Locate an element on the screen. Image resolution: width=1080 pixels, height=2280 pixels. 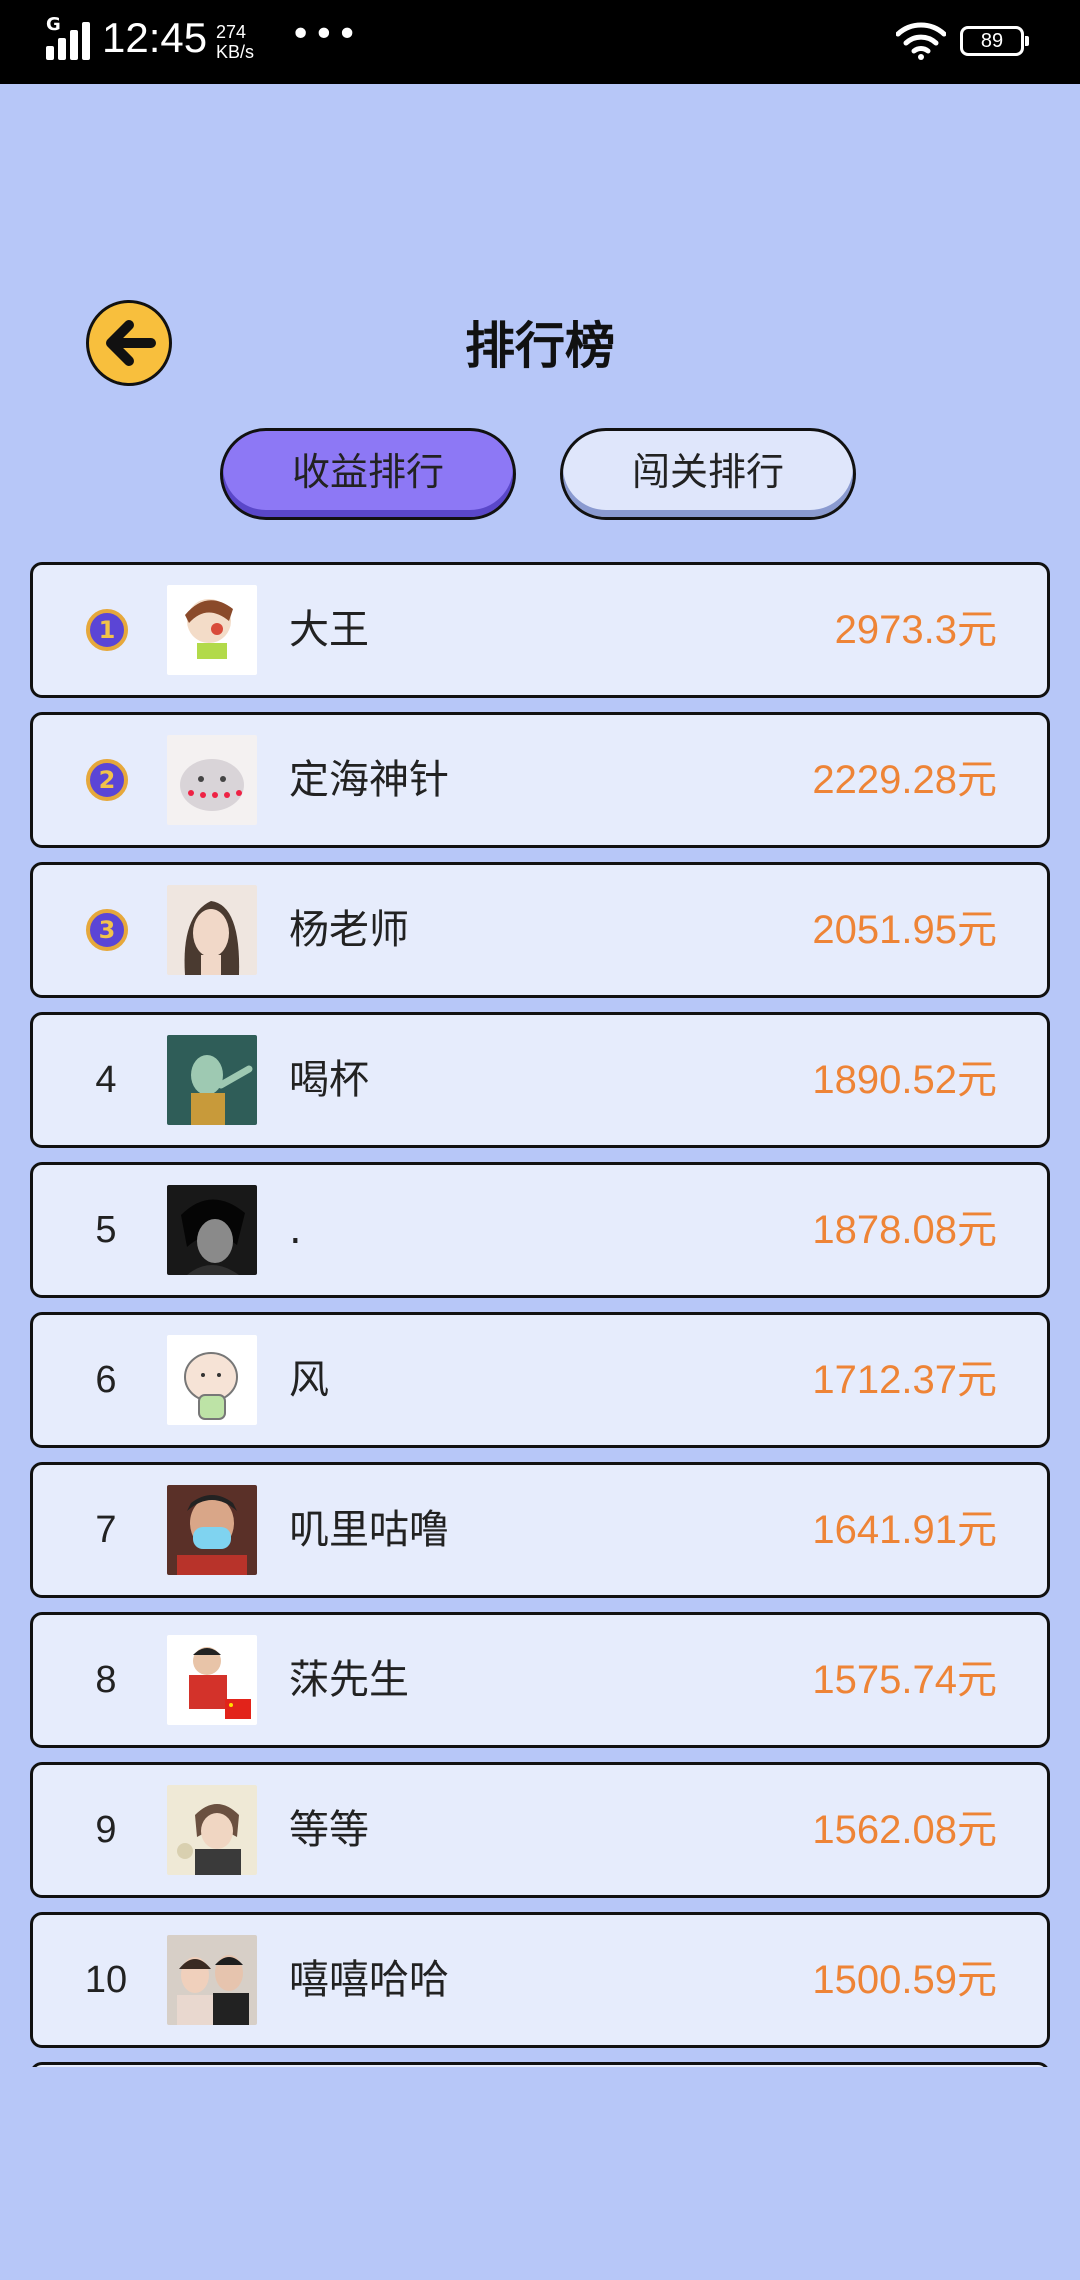
earnings-amount: 1878.08元 is located at coordinates (904, 1230).